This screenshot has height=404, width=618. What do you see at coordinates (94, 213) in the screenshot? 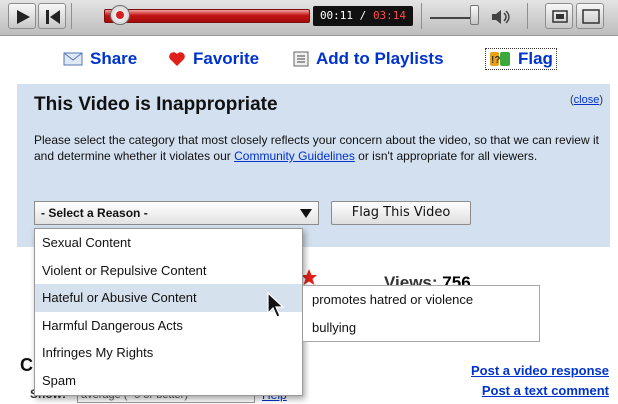
I see `reason-select-value: - Select a Reason -` at bounding box center [94, 213].